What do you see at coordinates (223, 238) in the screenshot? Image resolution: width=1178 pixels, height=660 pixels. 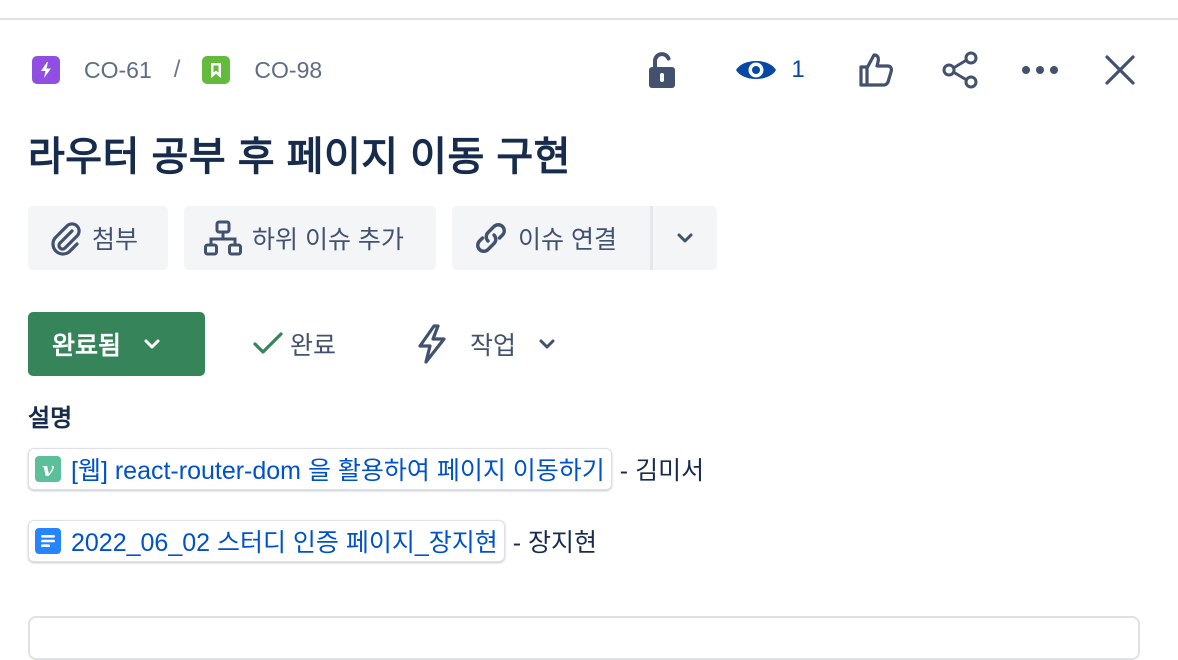 I see `subtask-hierarchy-icon` at bounding box center [223, 238].